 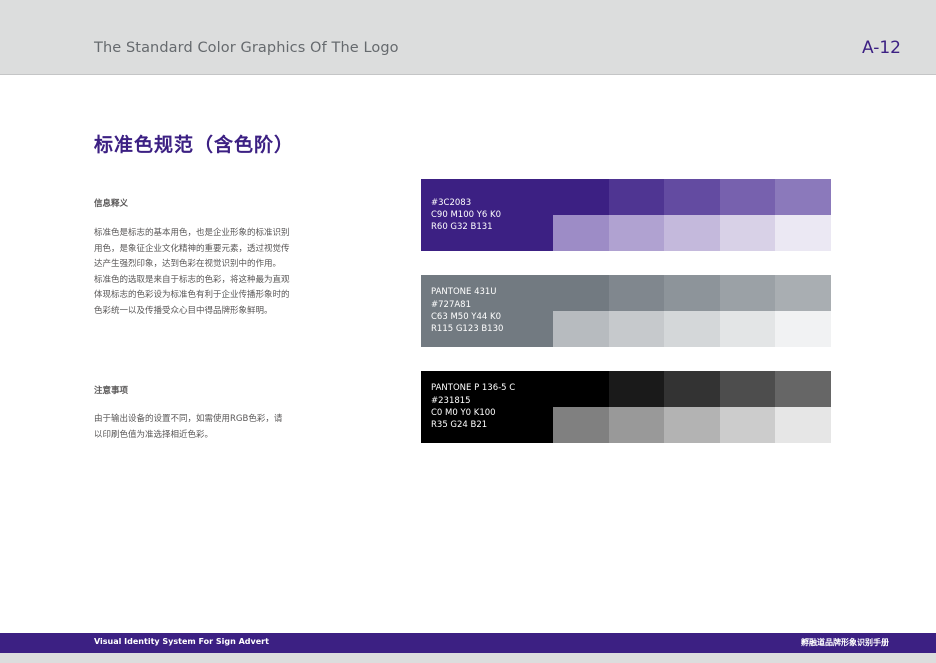 What do you see at coordinates (845, 642) in the screenshot?
I see `footer-right-text: 孵融道品牌形象识别手册` at bounding box center [845, 642].